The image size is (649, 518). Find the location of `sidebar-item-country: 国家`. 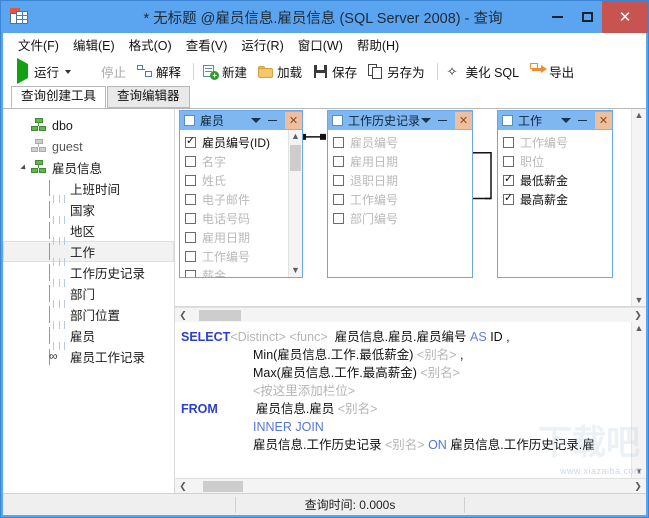

sidebar-item-country: 国家 is located at coordinates (88, 219).